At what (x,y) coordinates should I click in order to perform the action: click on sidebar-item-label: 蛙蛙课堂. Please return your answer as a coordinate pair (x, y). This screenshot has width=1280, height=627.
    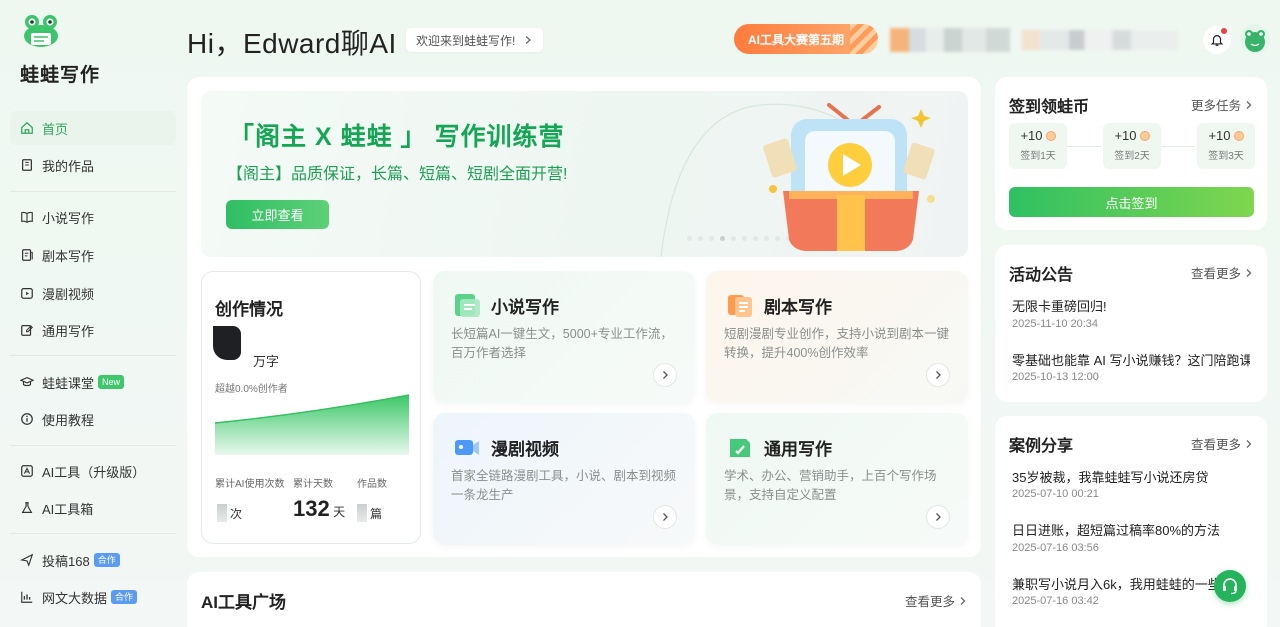
    Looking at the image, I should click on (68, 383).